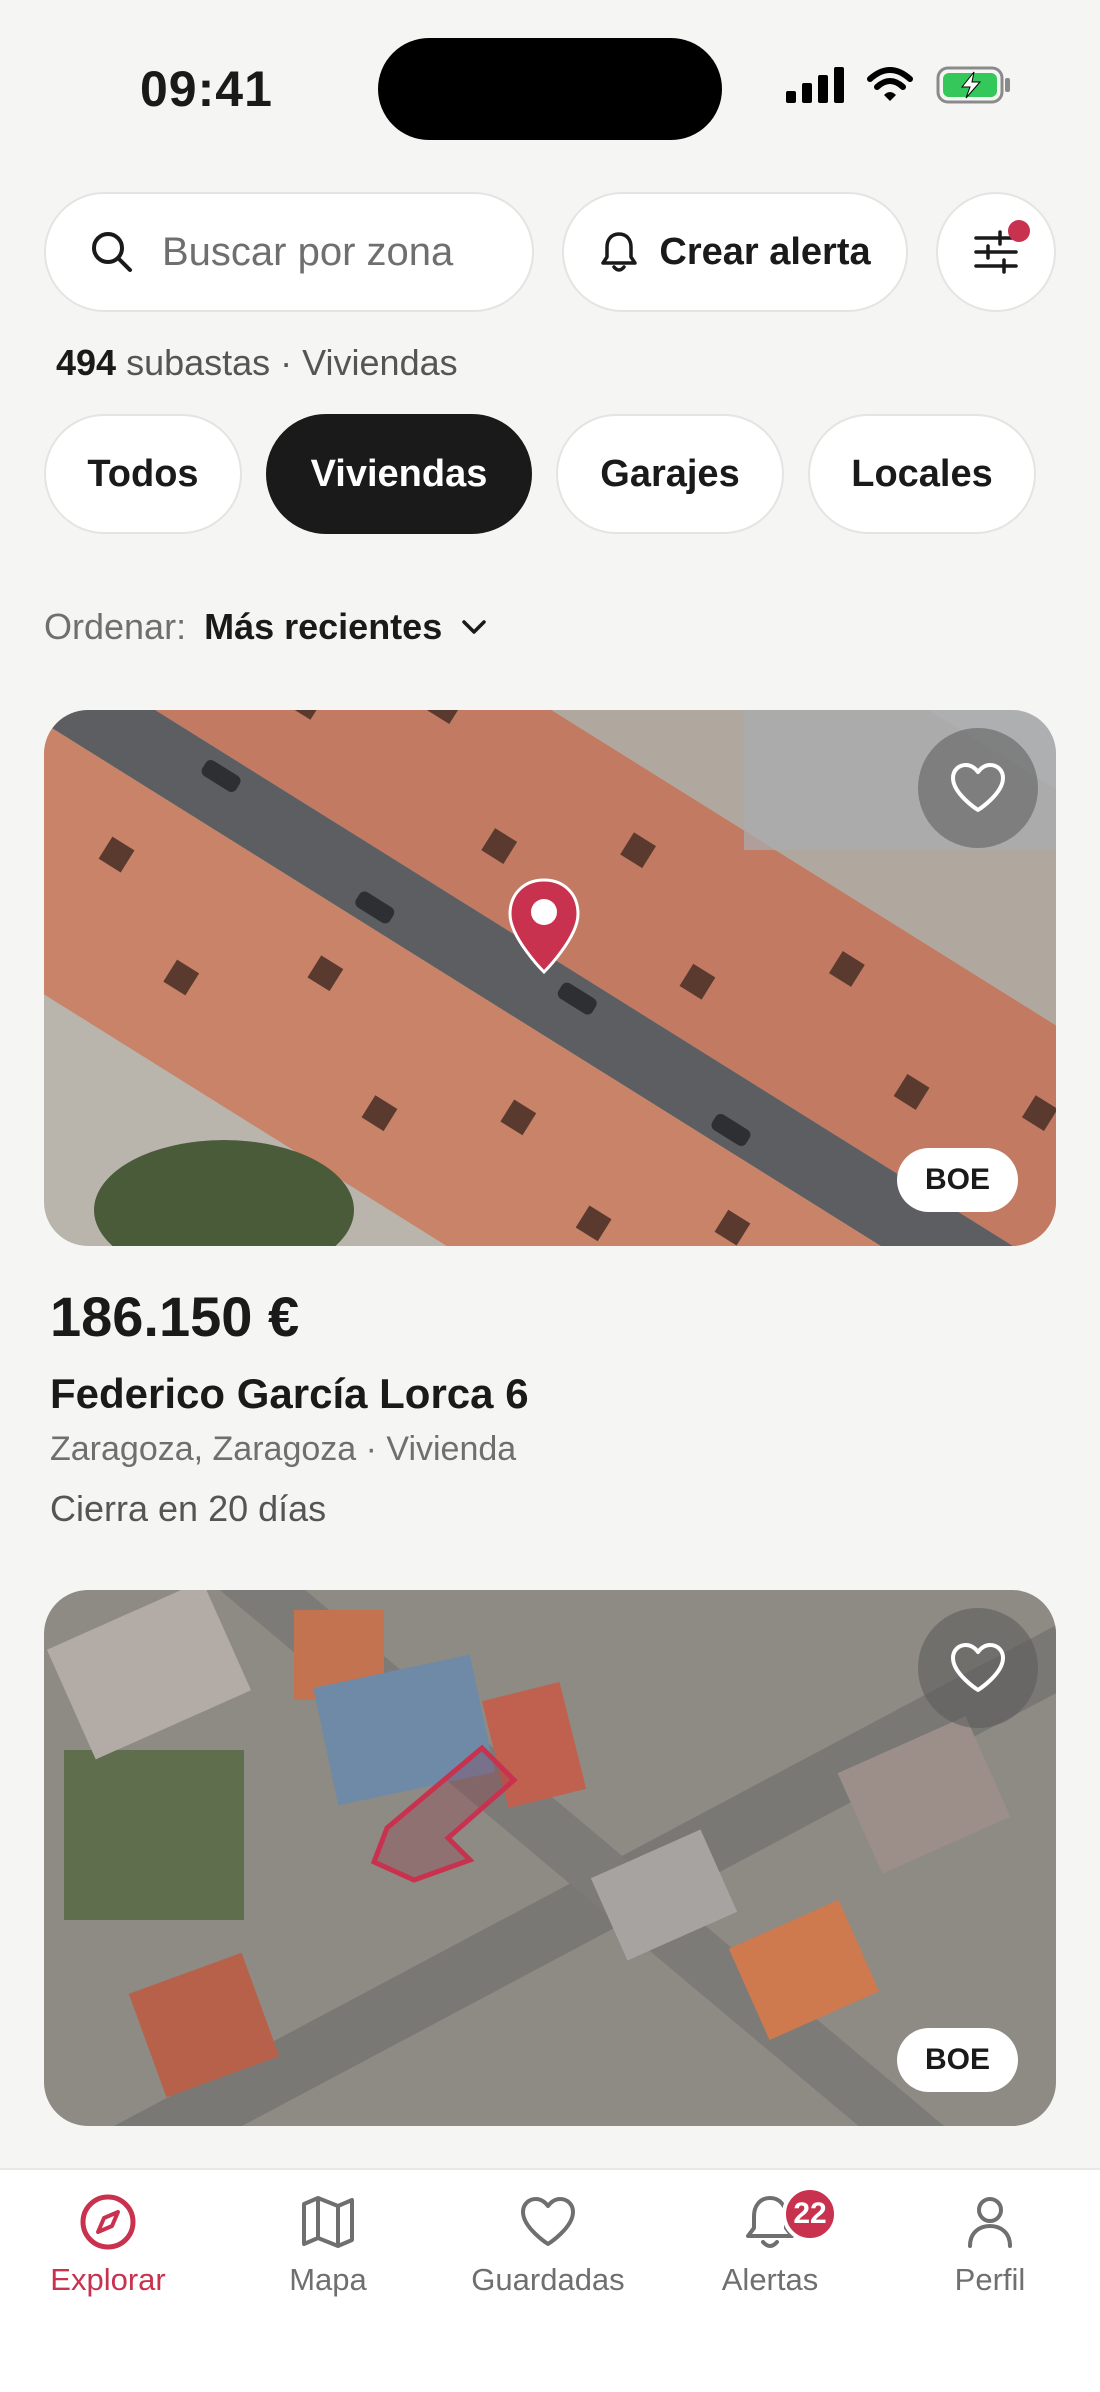 Image resolution: width=1100 pixels, height=2392 pixels. What do you see at coordinates (996, 252) in the screenshot?
I see `filters-button` at bounding box center [996, 252].